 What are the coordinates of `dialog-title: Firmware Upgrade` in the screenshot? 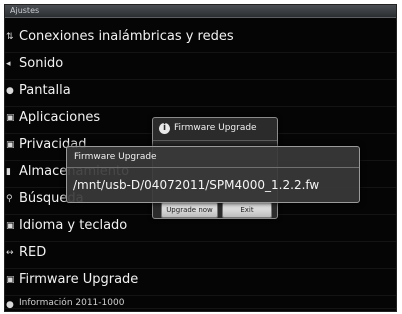 It's located at (215, 128).